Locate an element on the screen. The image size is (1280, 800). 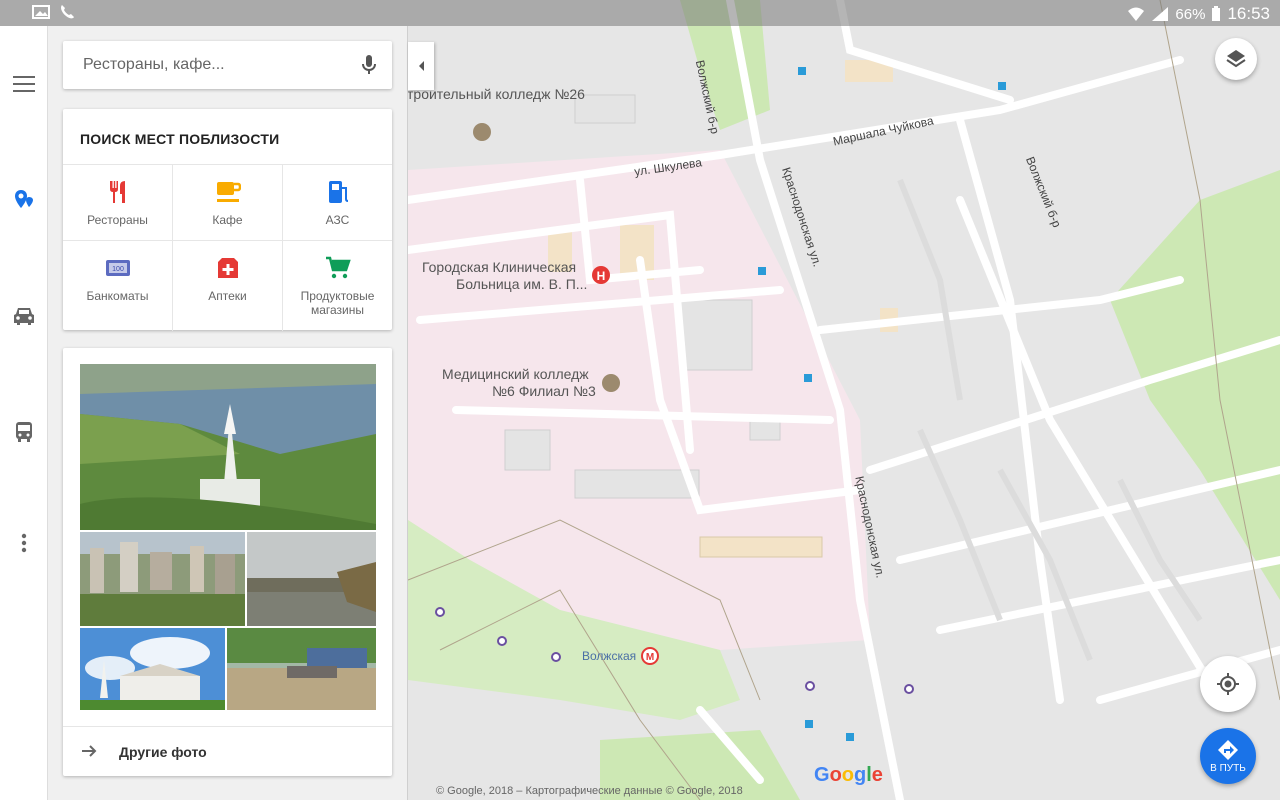
category-pharmacy: Аптеки is located at coordinates (228, 286).